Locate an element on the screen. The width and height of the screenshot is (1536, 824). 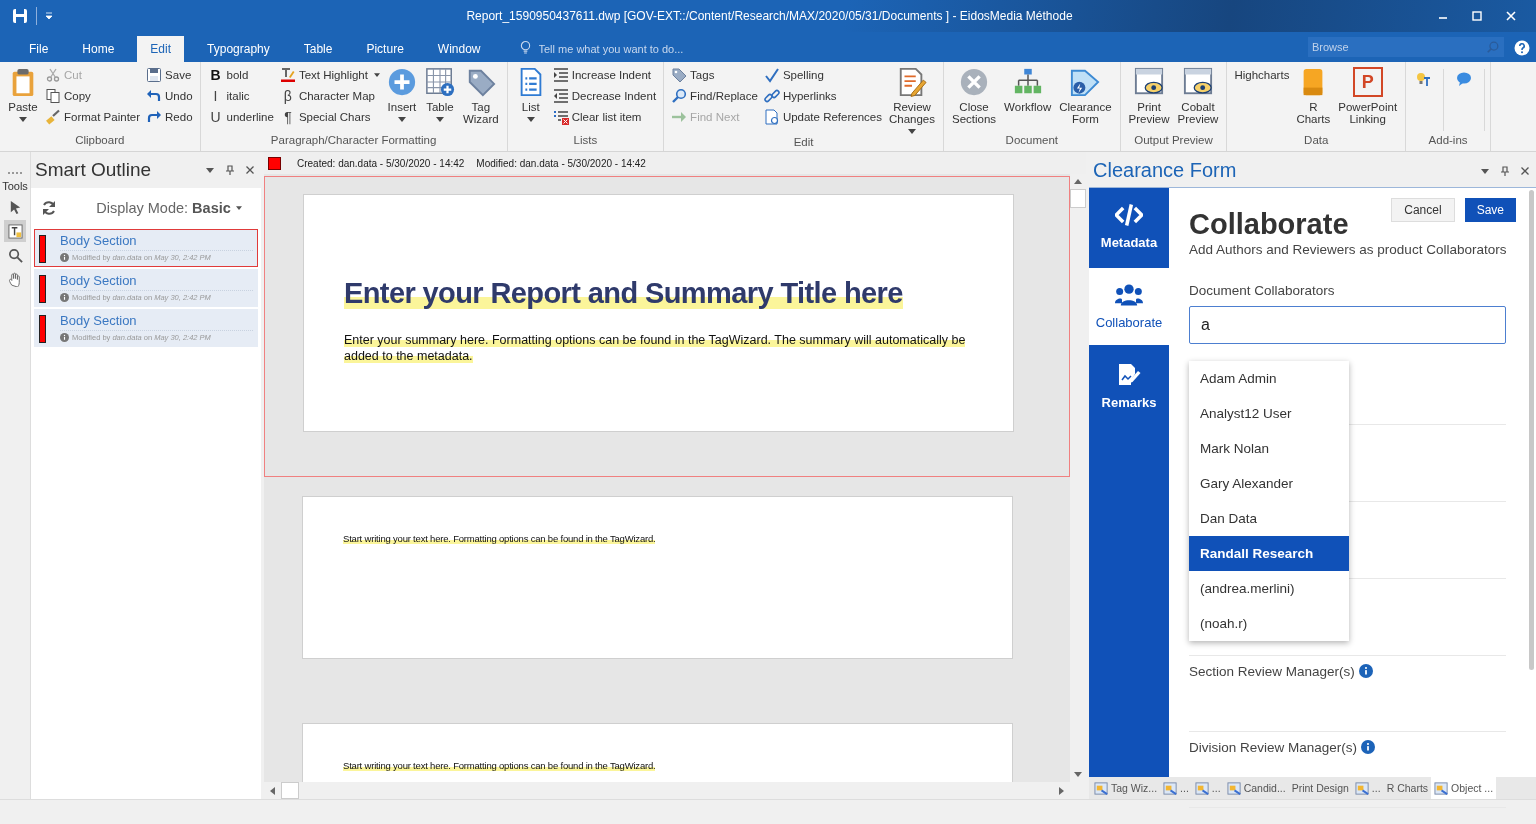
paintbrush-icon is located at coordinates (53, 117).